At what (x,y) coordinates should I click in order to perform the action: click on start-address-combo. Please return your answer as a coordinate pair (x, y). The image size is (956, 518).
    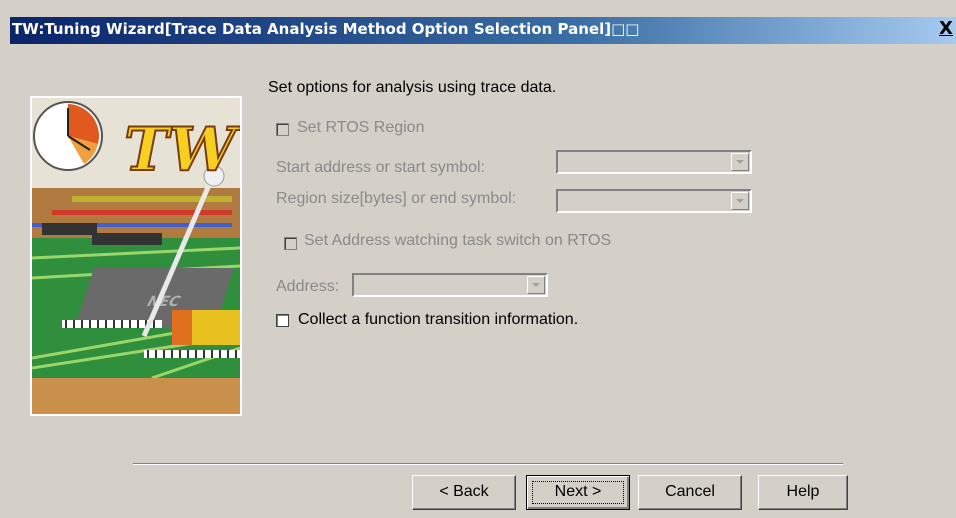
    Looking at the image, I should click on (654, 162).